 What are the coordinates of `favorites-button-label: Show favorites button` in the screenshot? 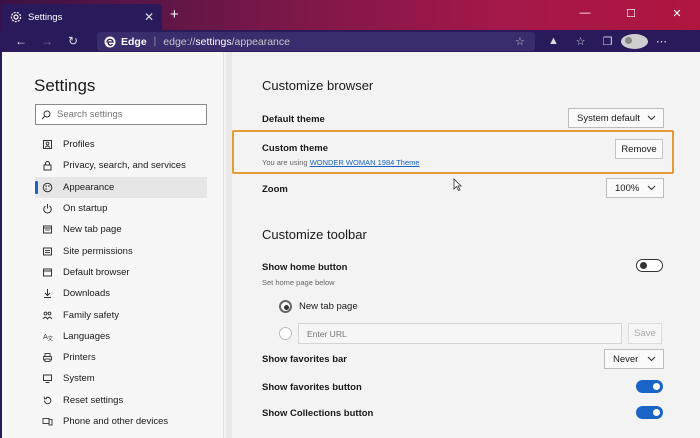 It's located at (312, 387).